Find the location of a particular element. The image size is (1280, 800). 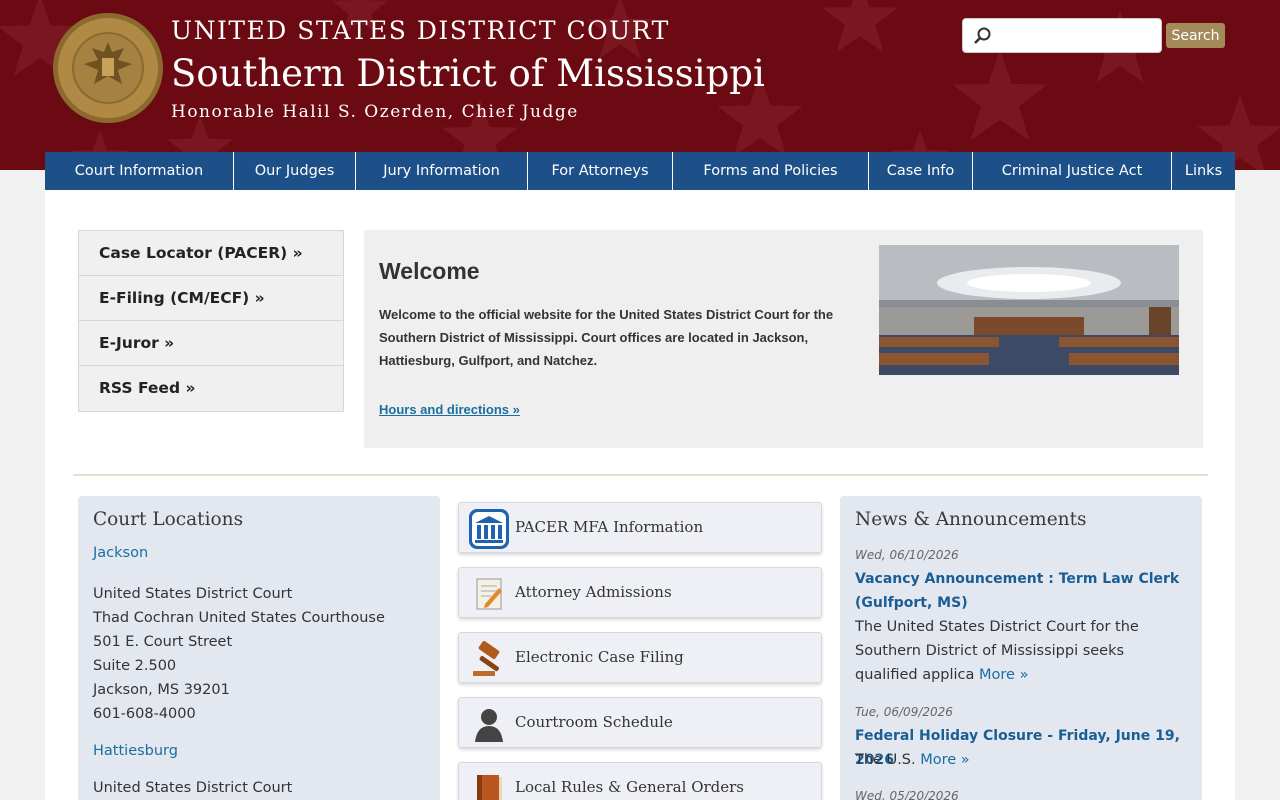

welcome-title: Welcome is located at coordinates (429, 271).